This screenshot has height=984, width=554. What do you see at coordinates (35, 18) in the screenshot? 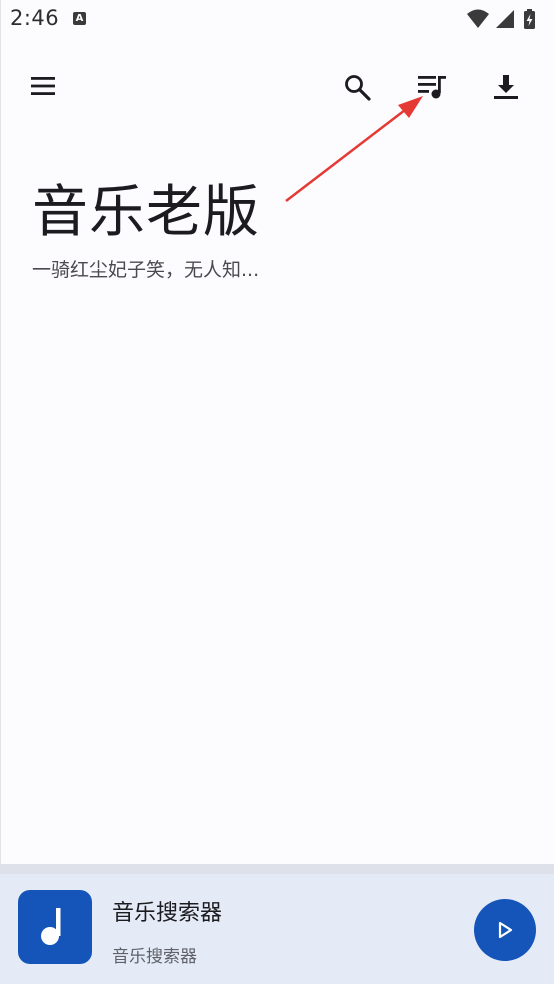
I see `status-time: 2:46` at bounding box center [35, 18].